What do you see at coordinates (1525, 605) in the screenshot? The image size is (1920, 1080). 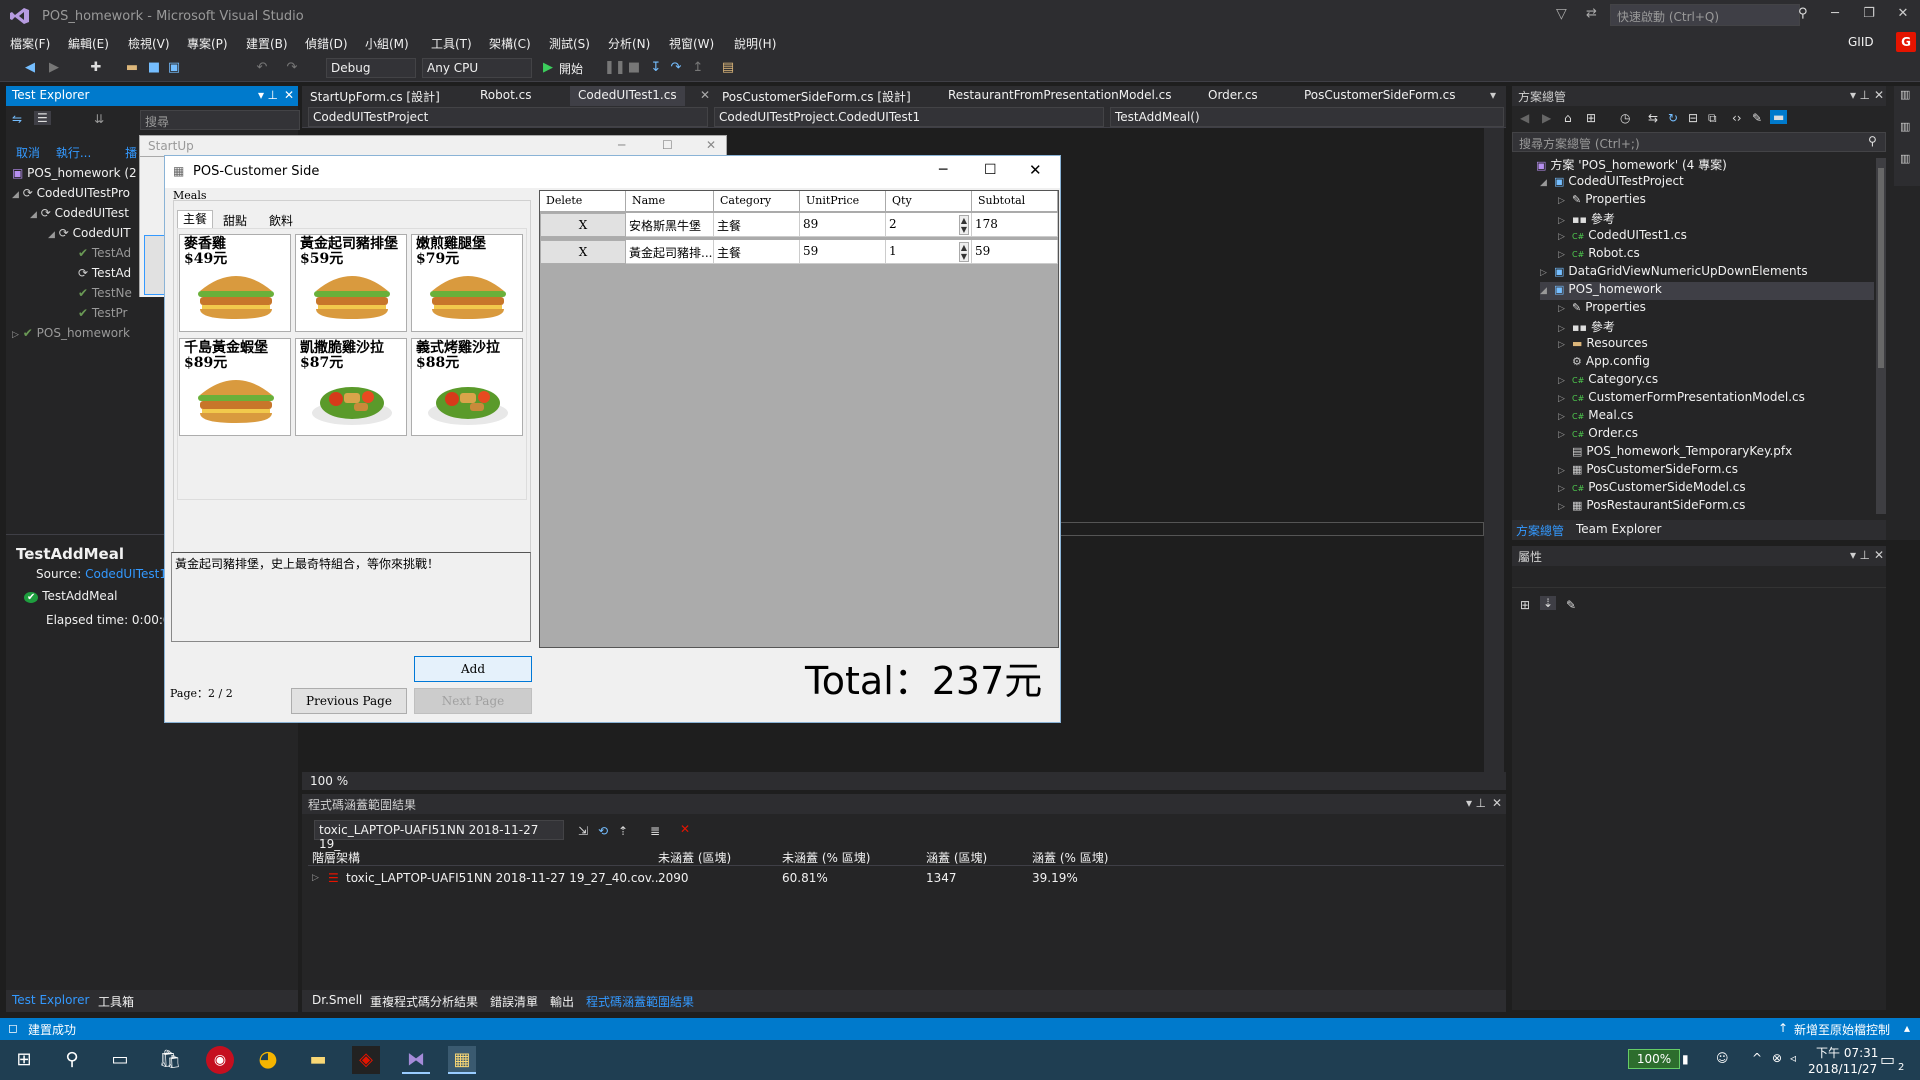 I see `categorized-icon: ⊞` at bounding box center [1525, 605].